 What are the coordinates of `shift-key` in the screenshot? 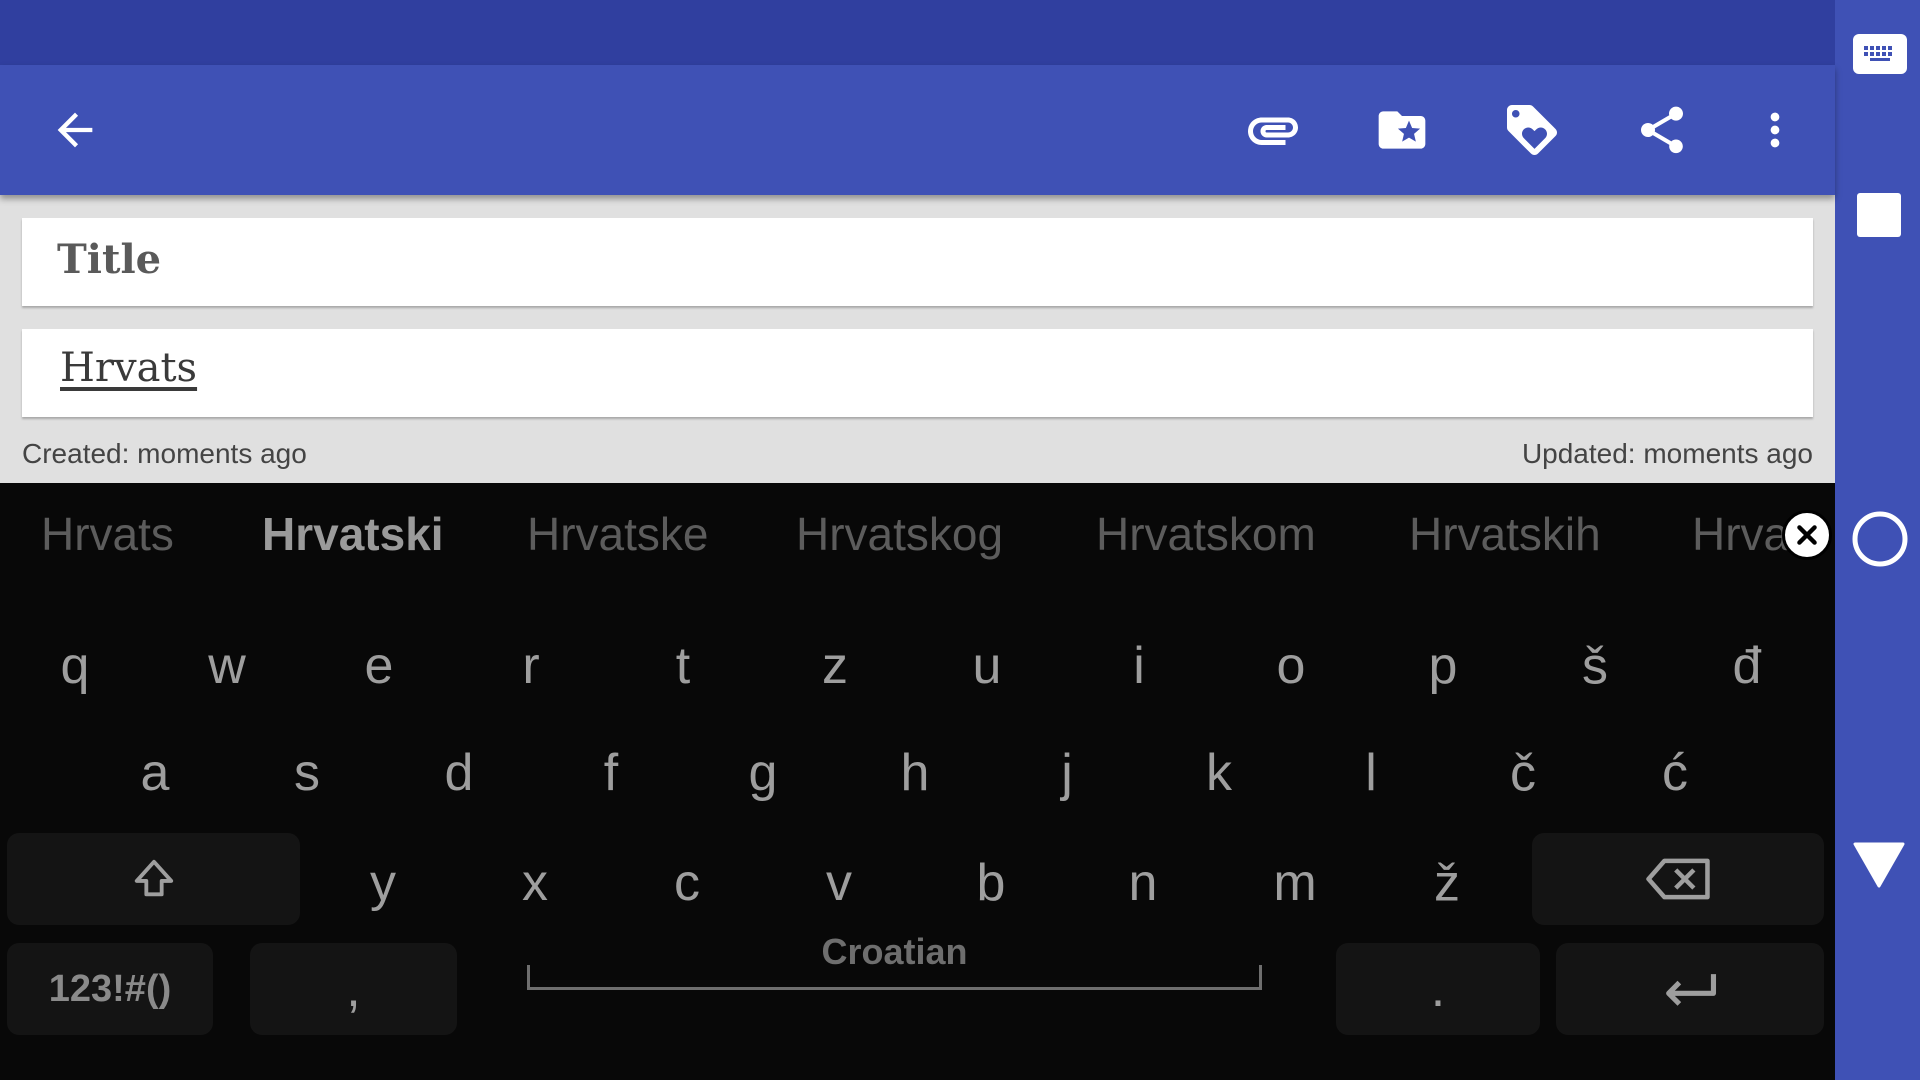 It's located at (153, 879).